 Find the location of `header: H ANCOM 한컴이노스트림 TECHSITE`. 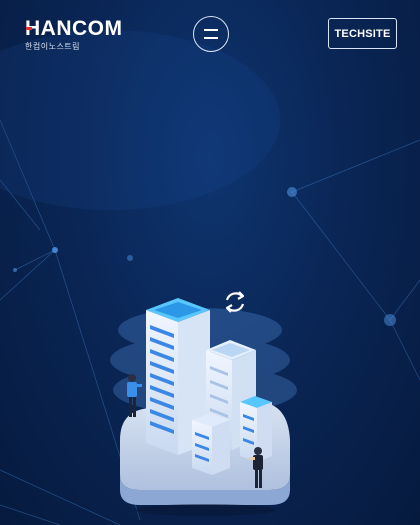

header: H ANCOM 한컴이노스트림 TECHSITE is located at coordinates (210, 35).